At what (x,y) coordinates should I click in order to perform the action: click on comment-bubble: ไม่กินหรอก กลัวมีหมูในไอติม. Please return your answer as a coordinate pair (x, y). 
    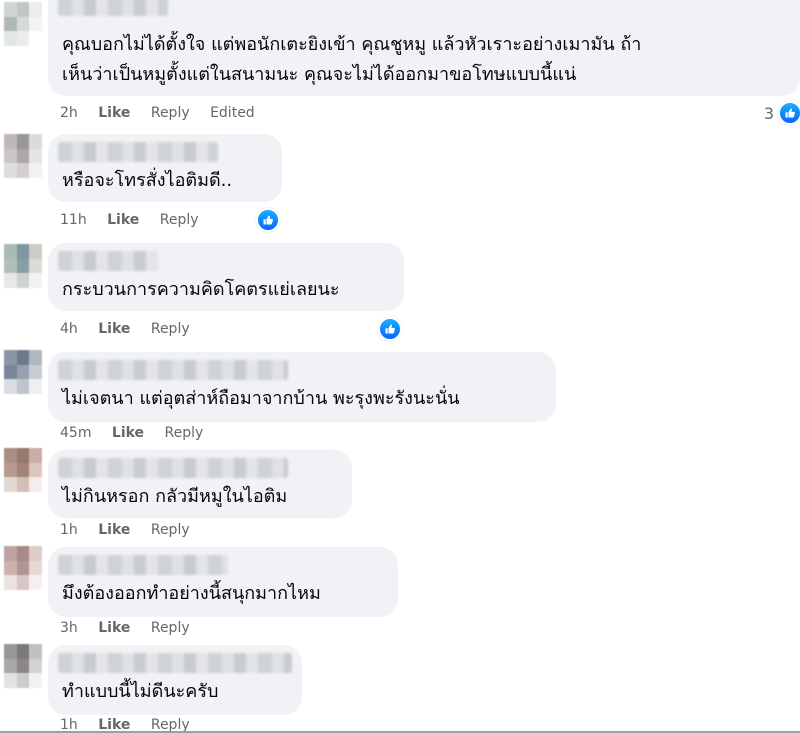
    Looking at the image, I should click on (200, 484).